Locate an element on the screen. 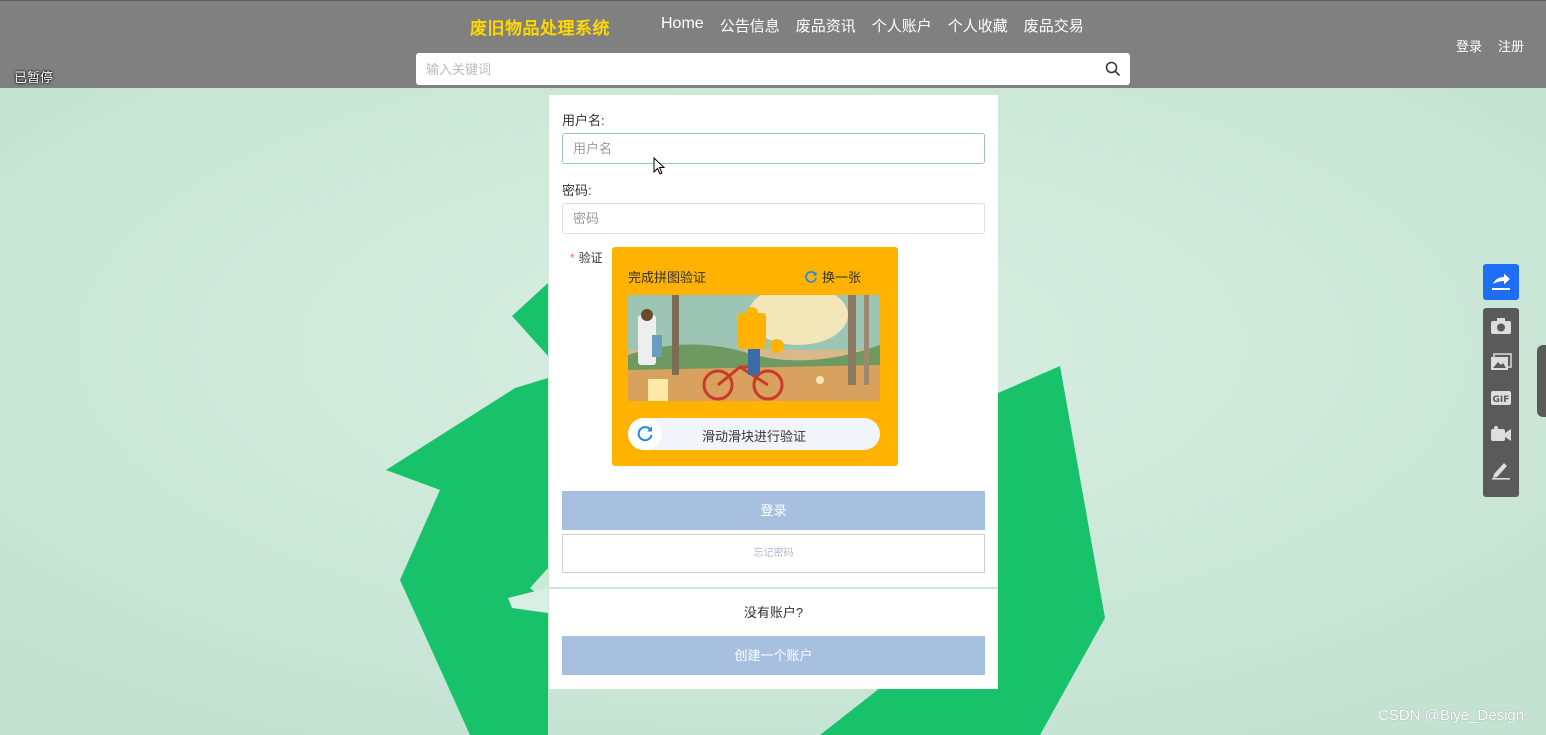 This screenshot has width=1546, height=735. search-bar is located at coordinates (773, 69).